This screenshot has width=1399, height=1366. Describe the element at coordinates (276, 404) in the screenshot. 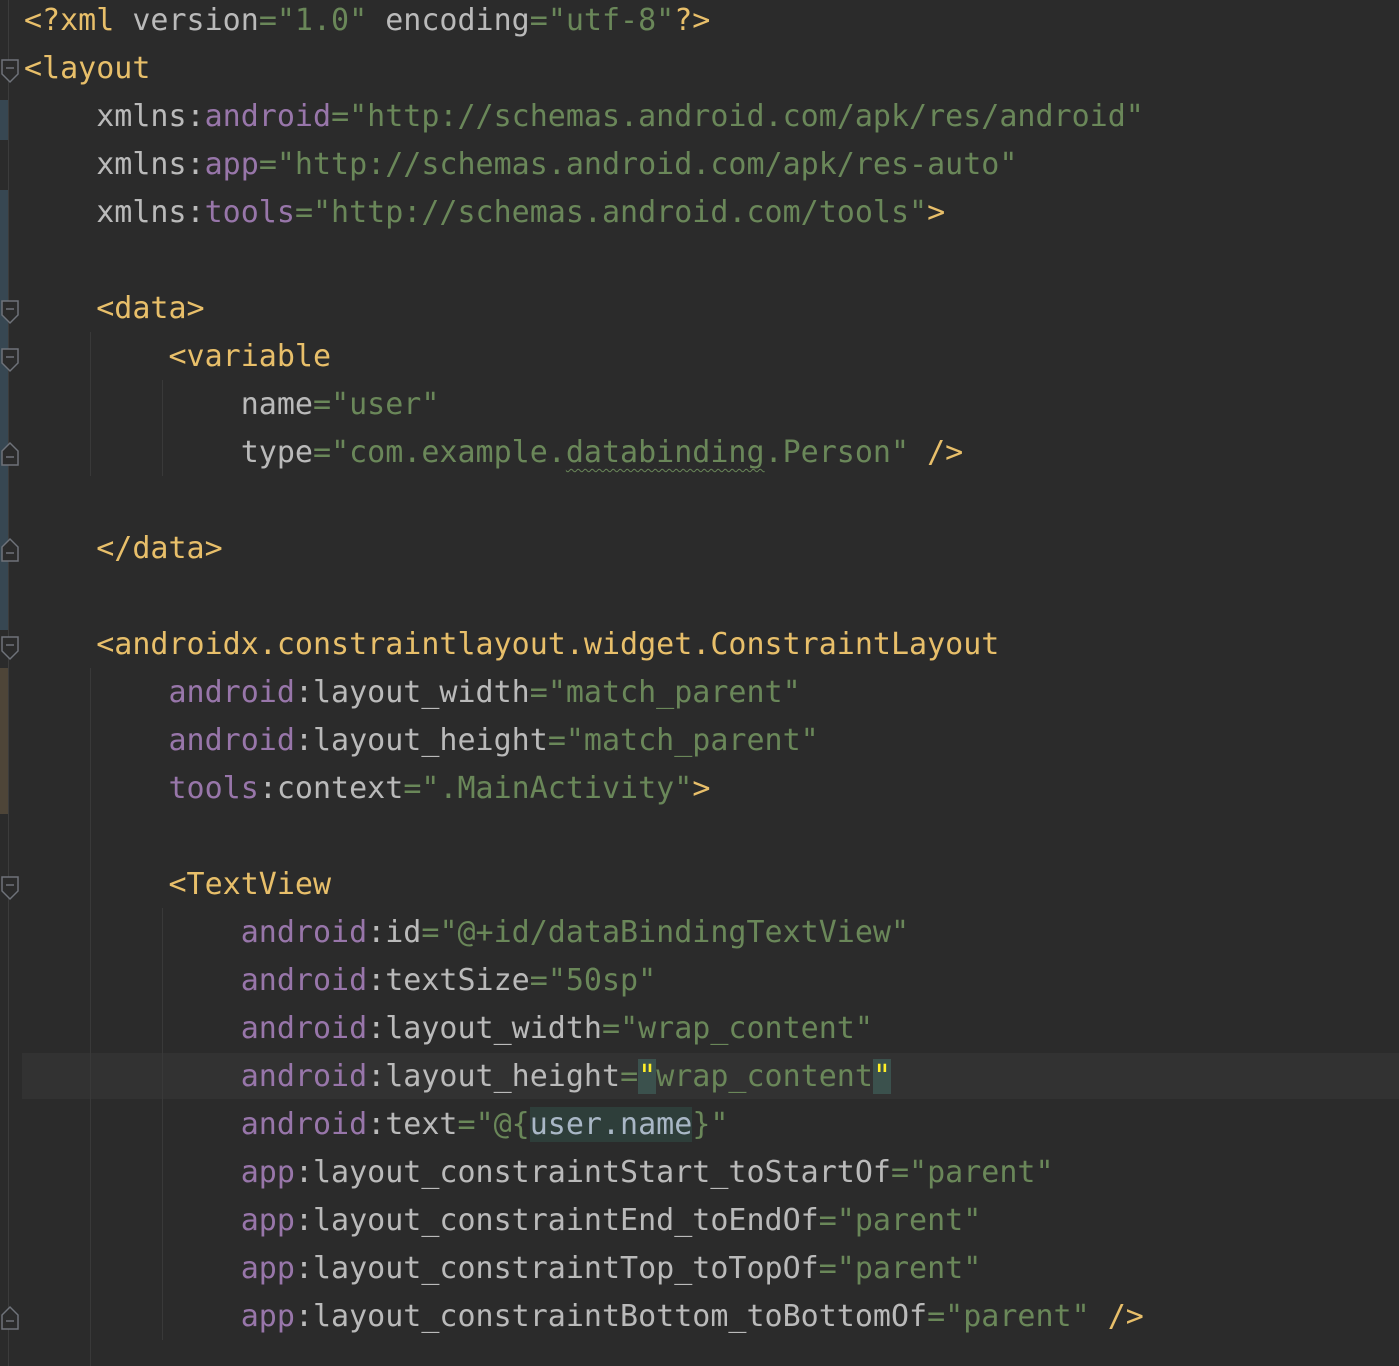

I see `attr-name: name` at that location.